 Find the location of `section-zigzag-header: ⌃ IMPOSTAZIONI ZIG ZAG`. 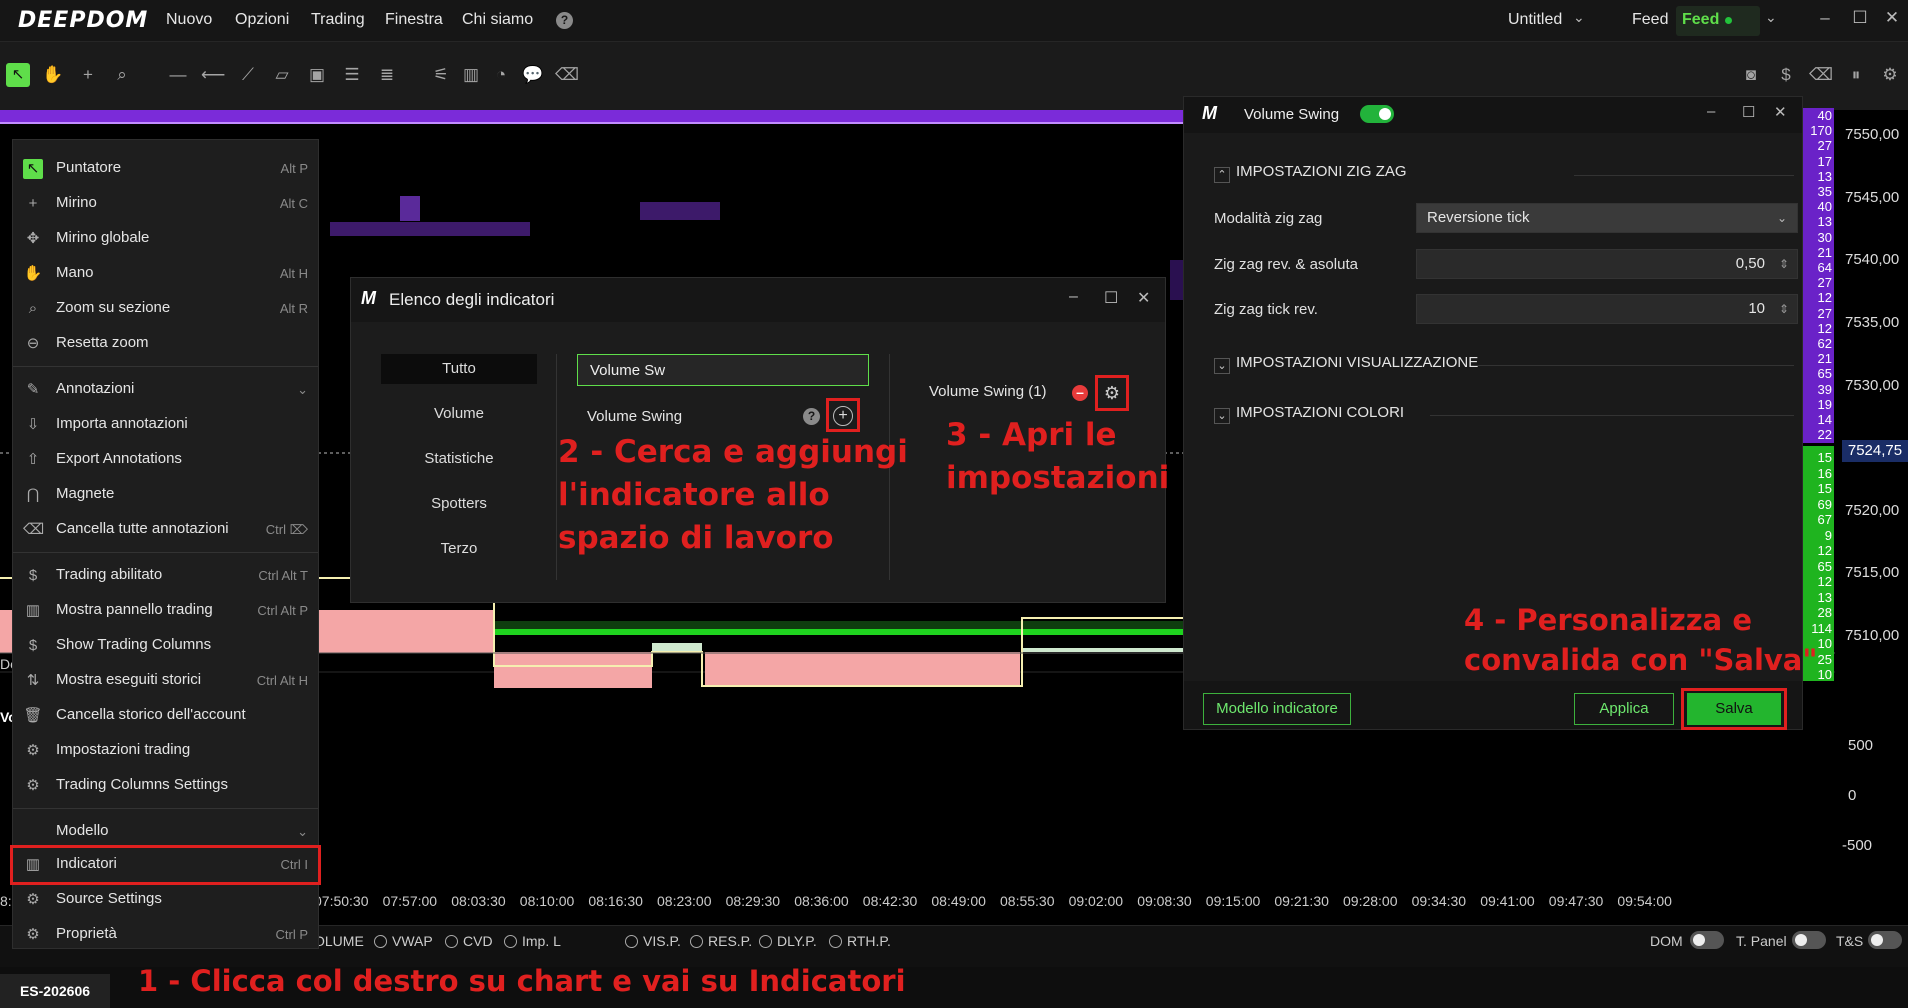

section-zigzag-header: ⌃ IMPOSTAZIONI ZIG ZAG is located at coordinates (1310, 175).